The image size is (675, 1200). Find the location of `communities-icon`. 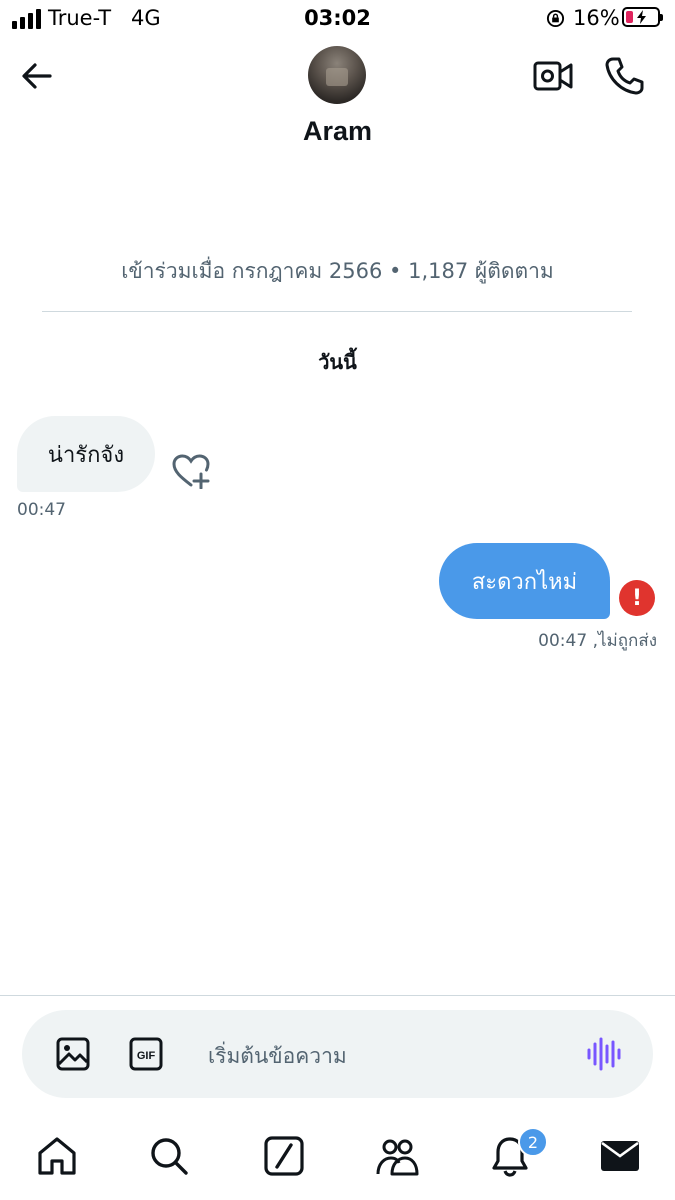

communities-icon is located at coordinates (397, 1156).